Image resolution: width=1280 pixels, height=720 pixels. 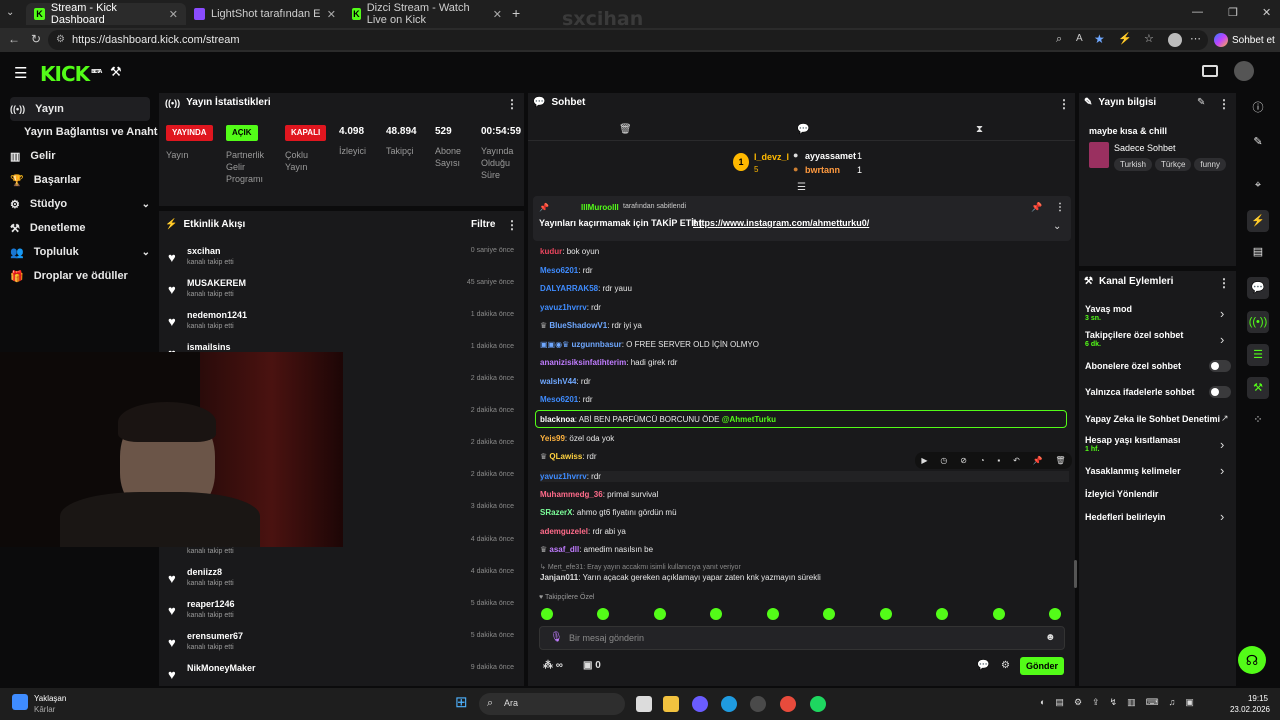 I want to click on play-icon: ▶, so click(x=924, y=460).